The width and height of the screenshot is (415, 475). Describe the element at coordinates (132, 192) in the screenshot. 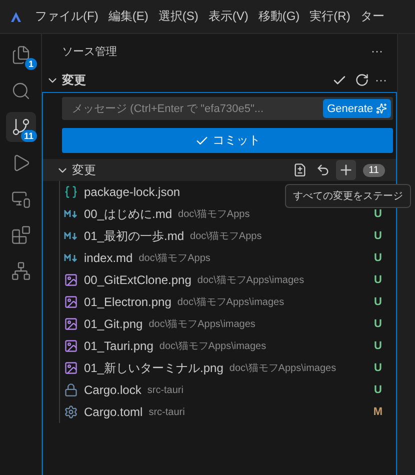

I see `file-name: package-lock.json` at that location.